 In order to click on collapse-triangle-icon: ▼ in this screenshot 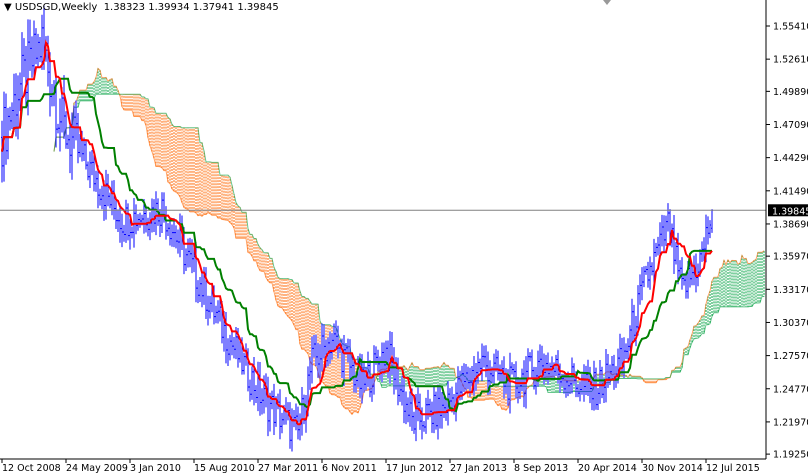, I will do `click(8, 7)`.